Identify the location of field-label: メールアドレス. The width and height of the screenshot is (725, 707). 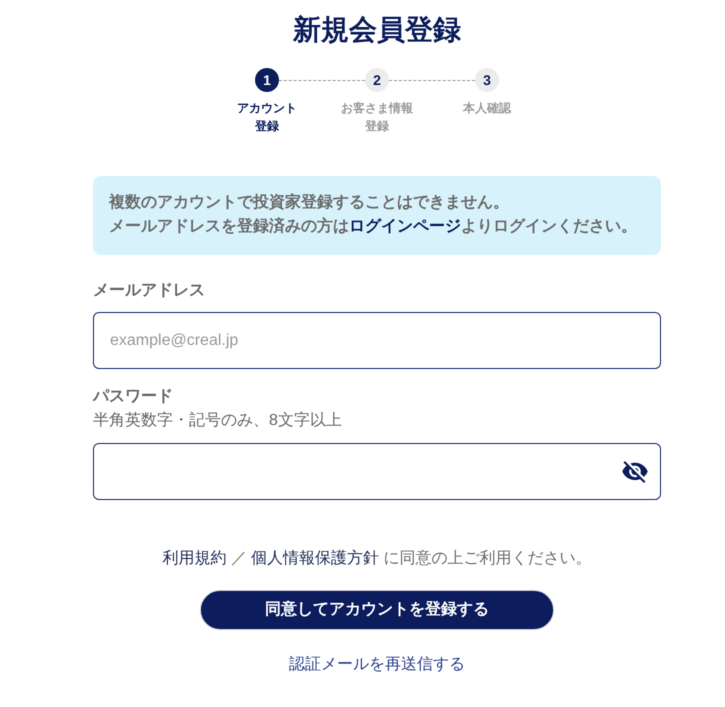
(149, 291).